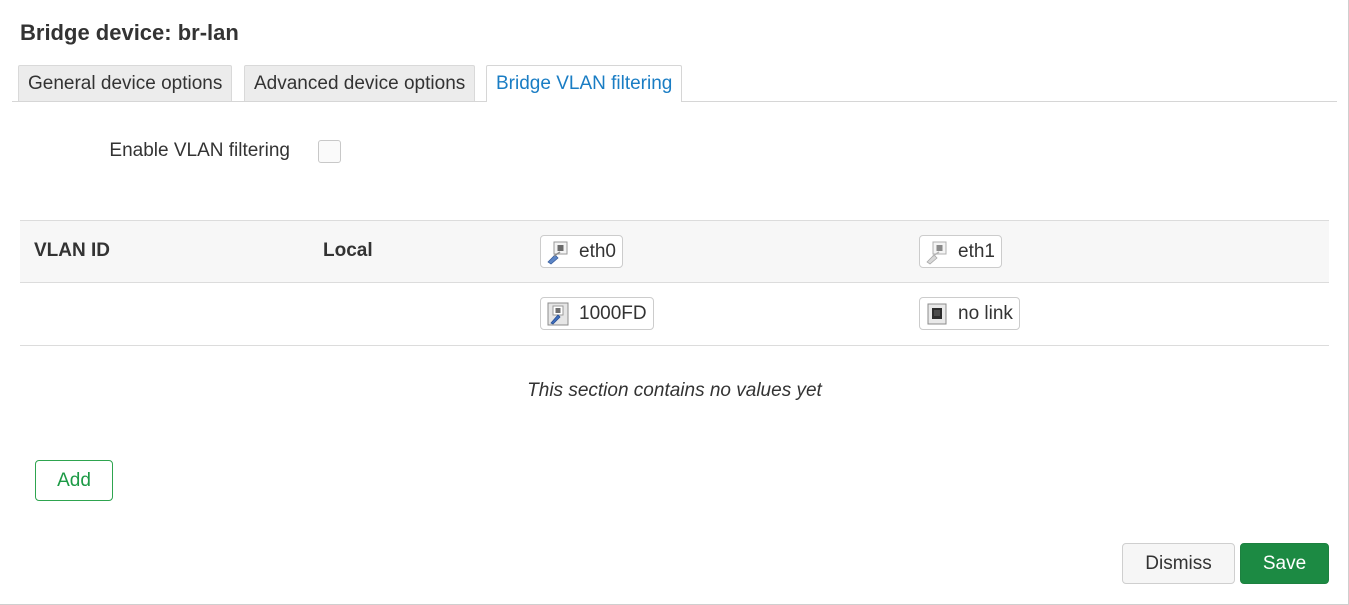 This screenshot has width=1349, height=605. I want to click on port-eth1-label: eth1, so click(976, 251).